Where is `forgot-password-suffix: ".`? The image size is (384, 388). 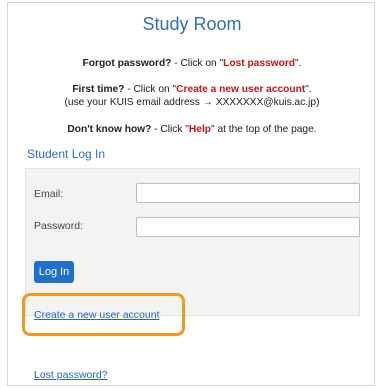 forgot-password-suffix: ". is located at coordinates (298, 63).